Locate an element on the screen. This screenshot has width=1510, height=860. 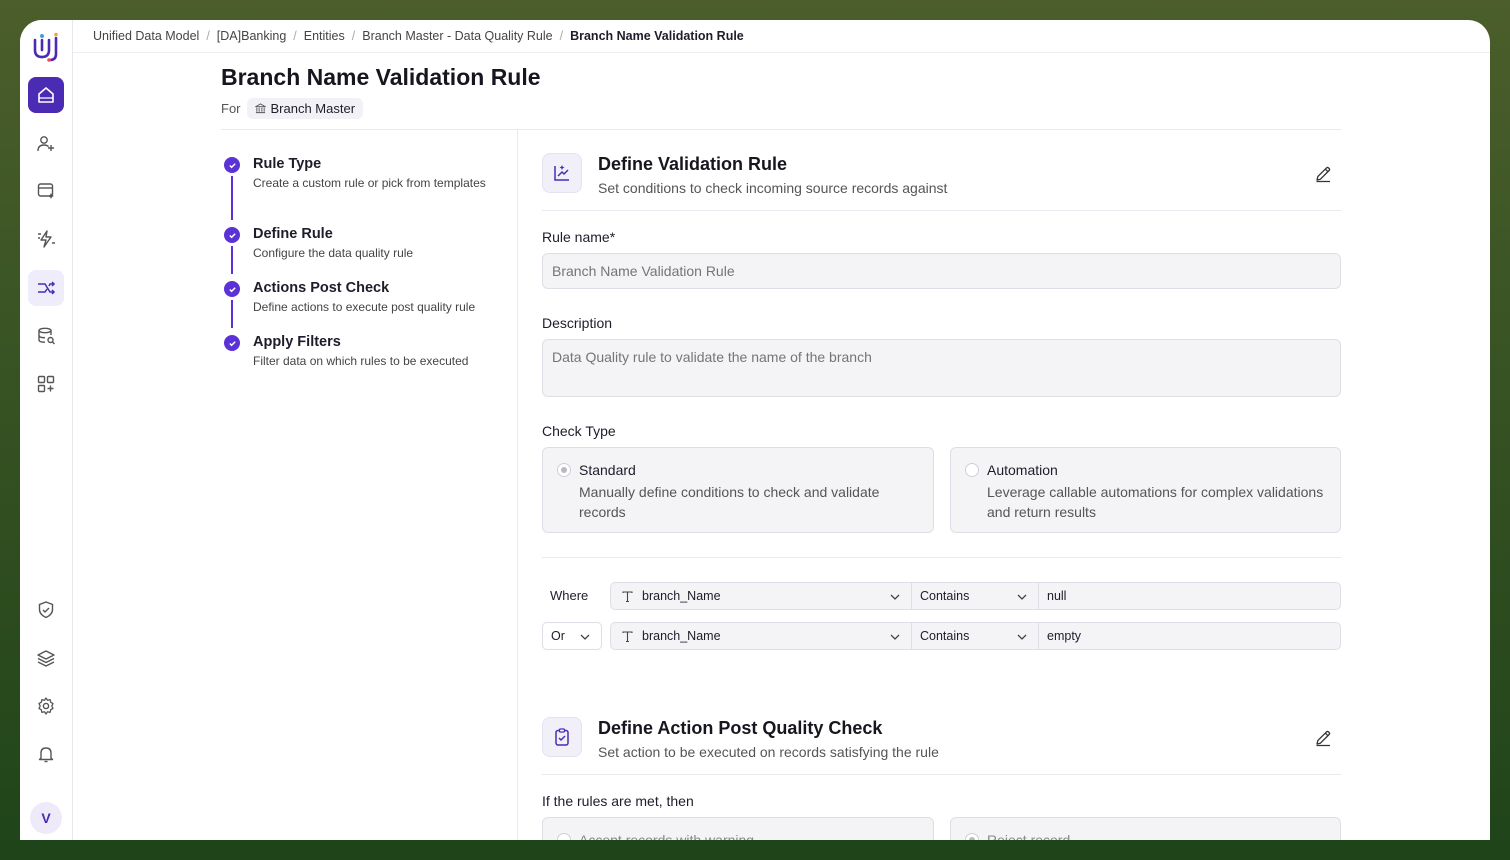
logo-icon is located at coordinates (45, 47).